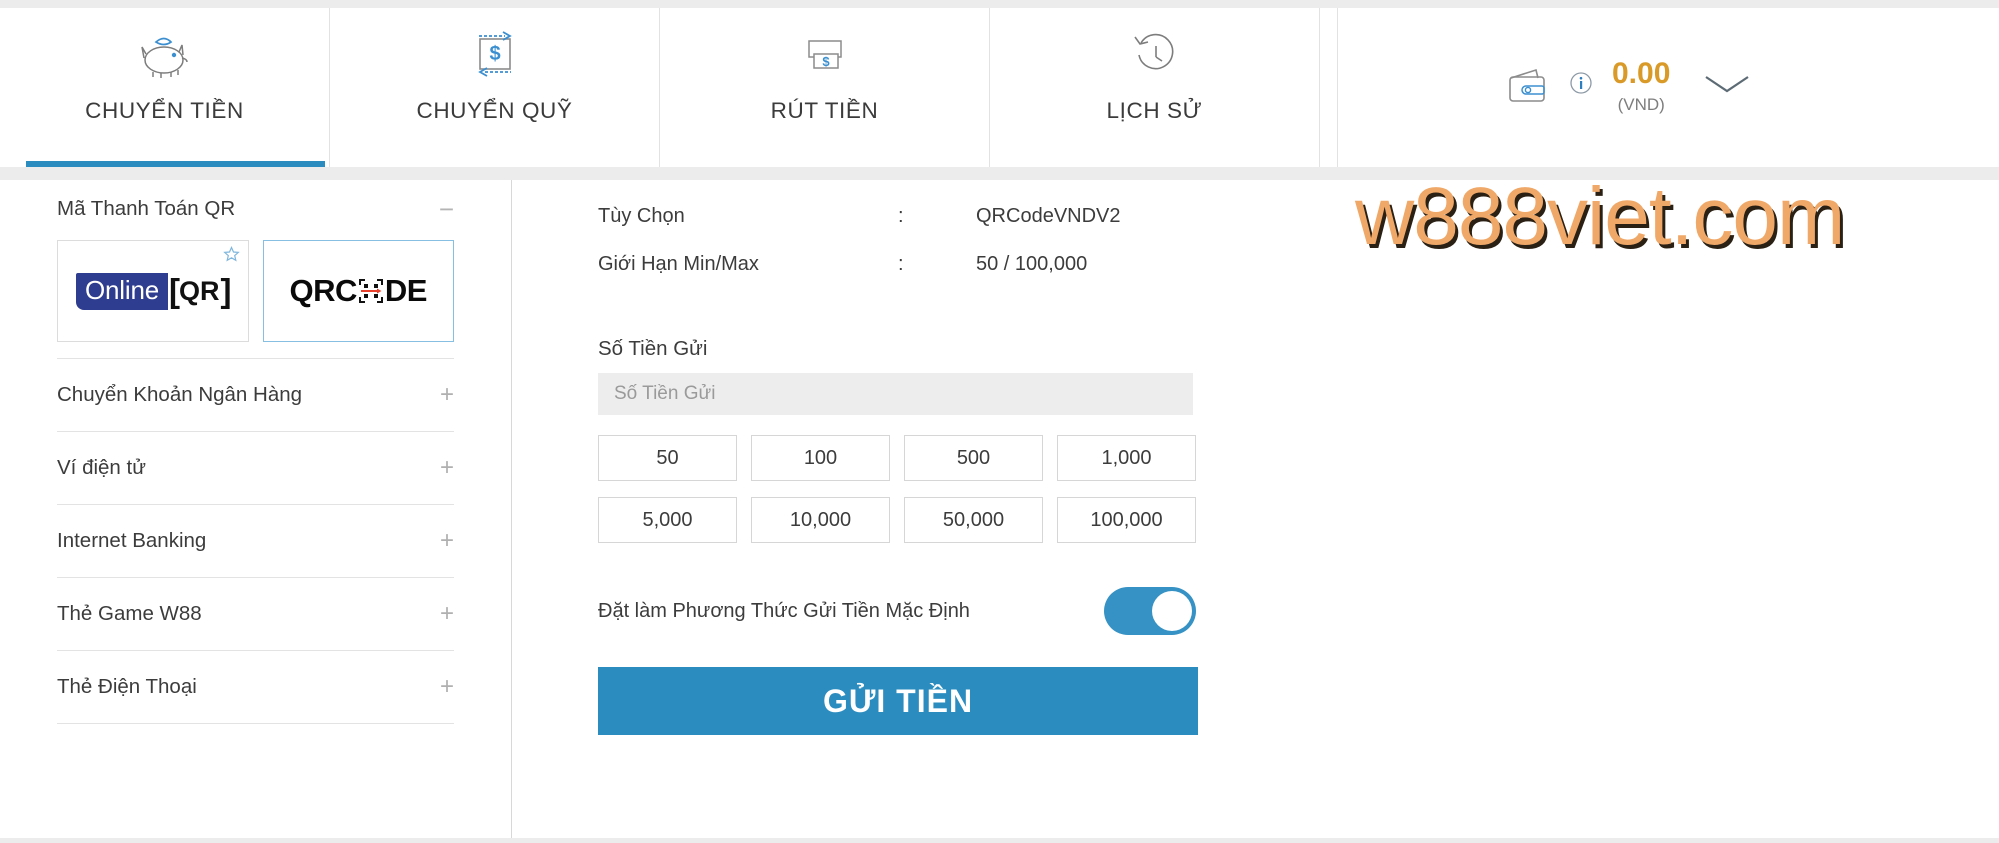 This screenshot has width=1999, height=843. Describe the element at coordinates (895, 394) in the screenshot. I see `amount-input` at that location.